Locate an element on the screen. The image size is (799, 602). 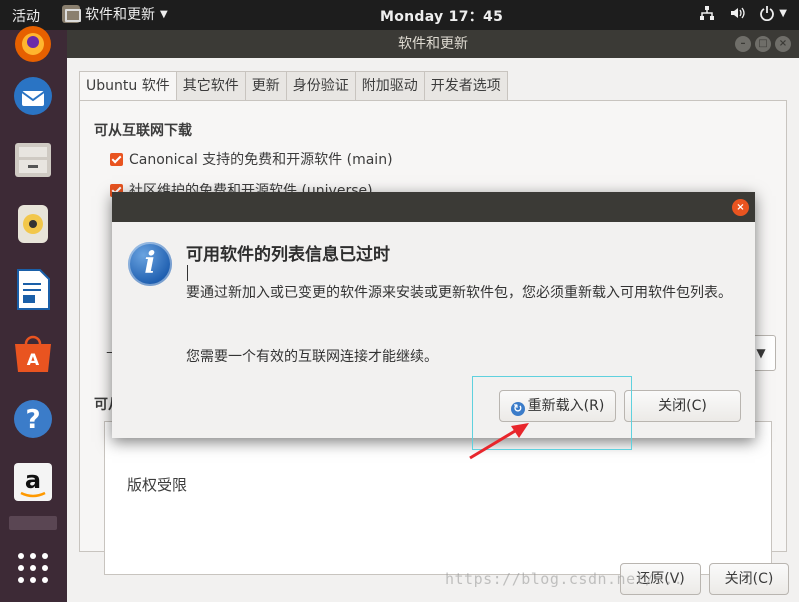
minimize-icon: – is located at coordinates (743, 44).